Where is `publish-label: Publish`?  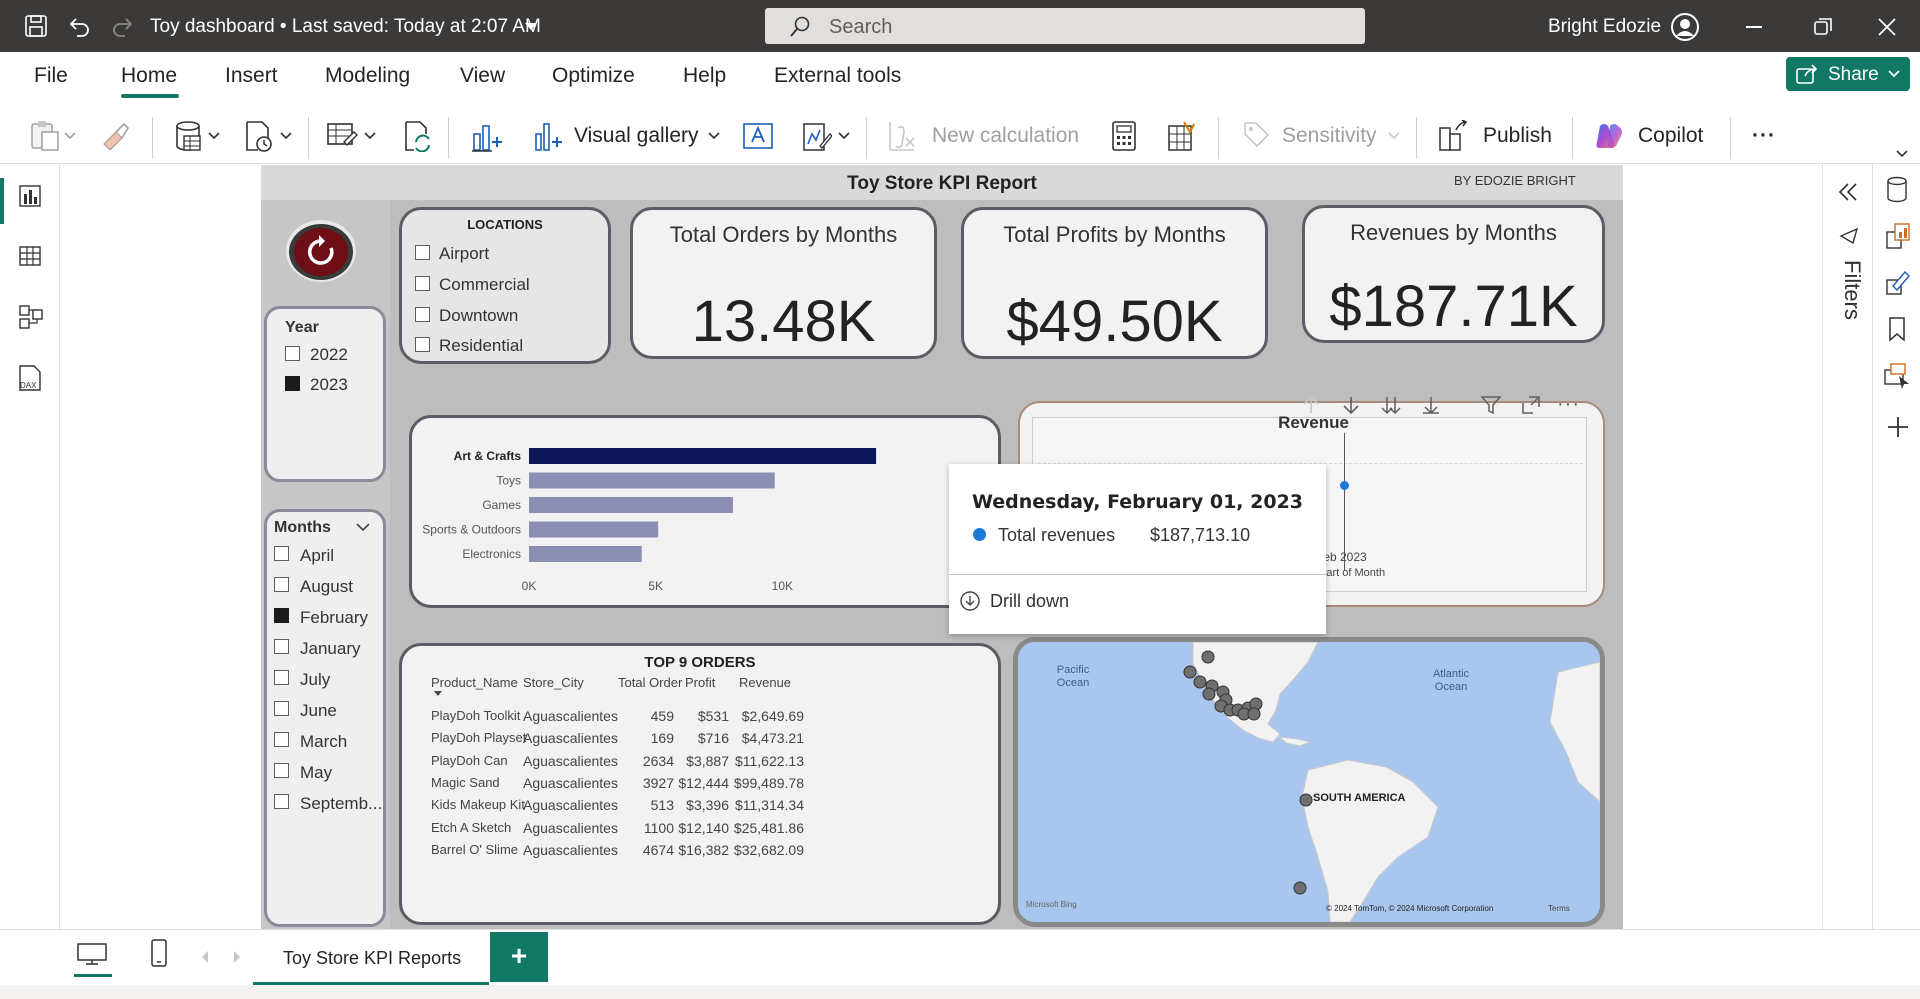 publish-label: Publish is located at coordinates (1517, 136).